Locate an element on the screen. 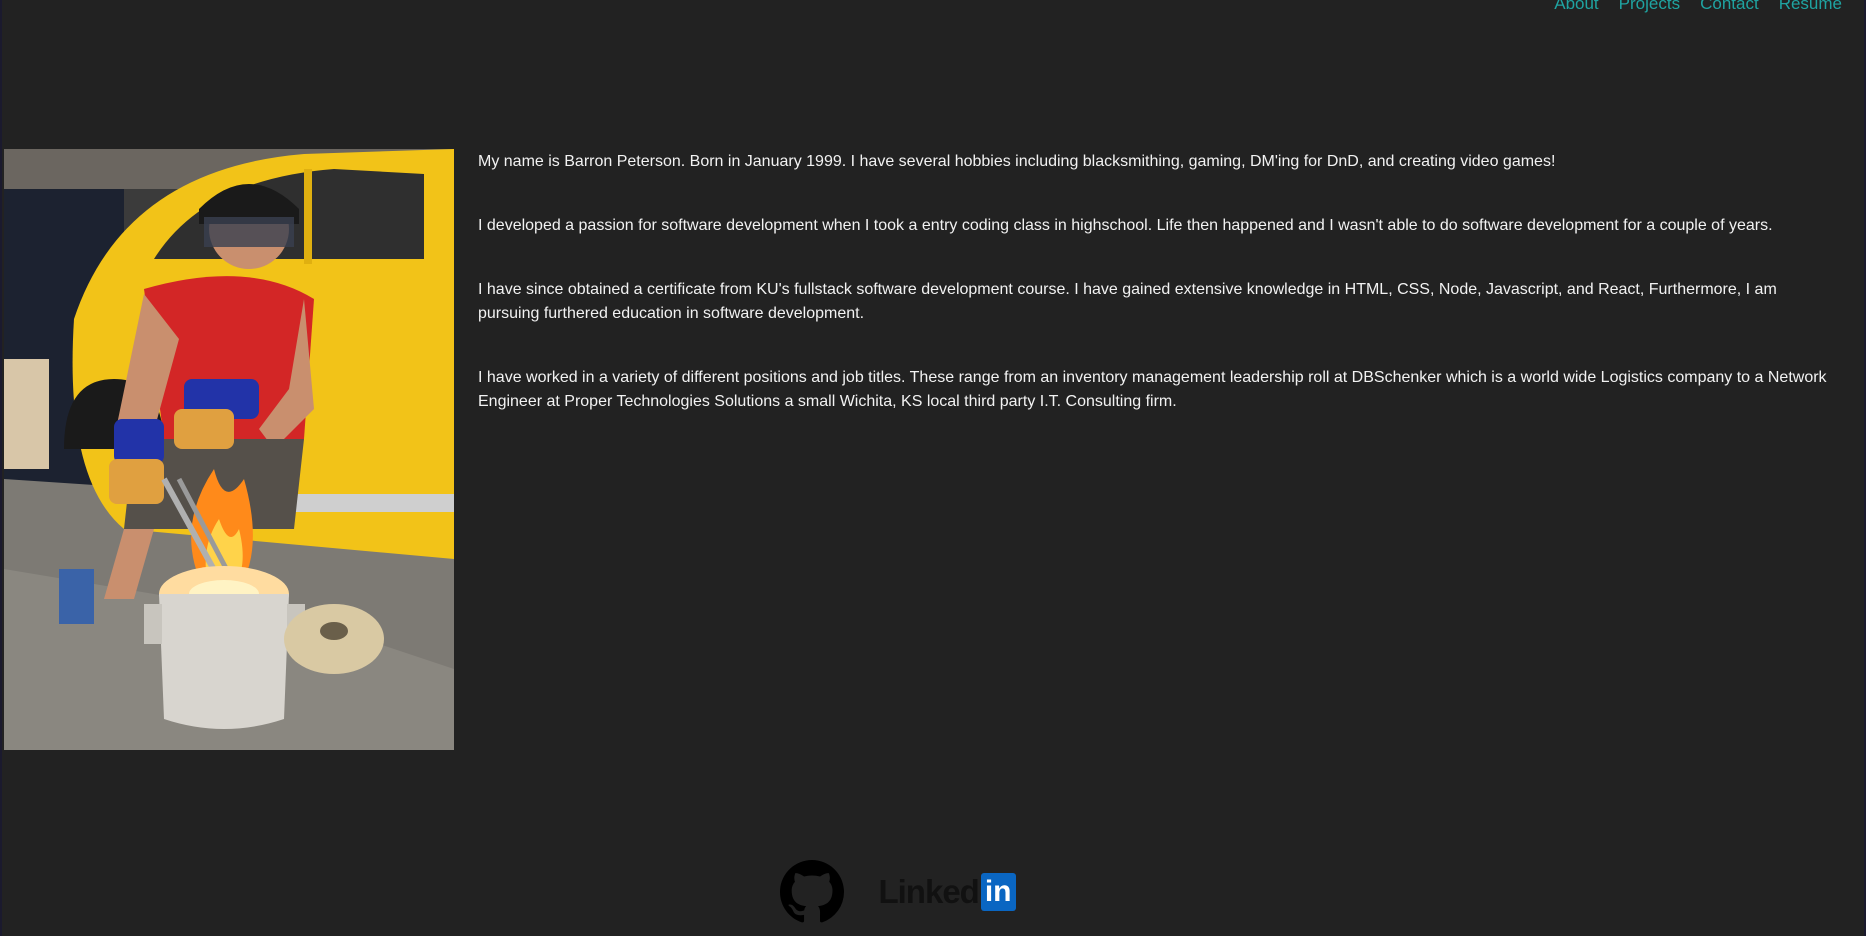 Image resolution: width=1866 pixels, height=936 pixels. linkedin-icon: in is located at coordinates (998, 892).